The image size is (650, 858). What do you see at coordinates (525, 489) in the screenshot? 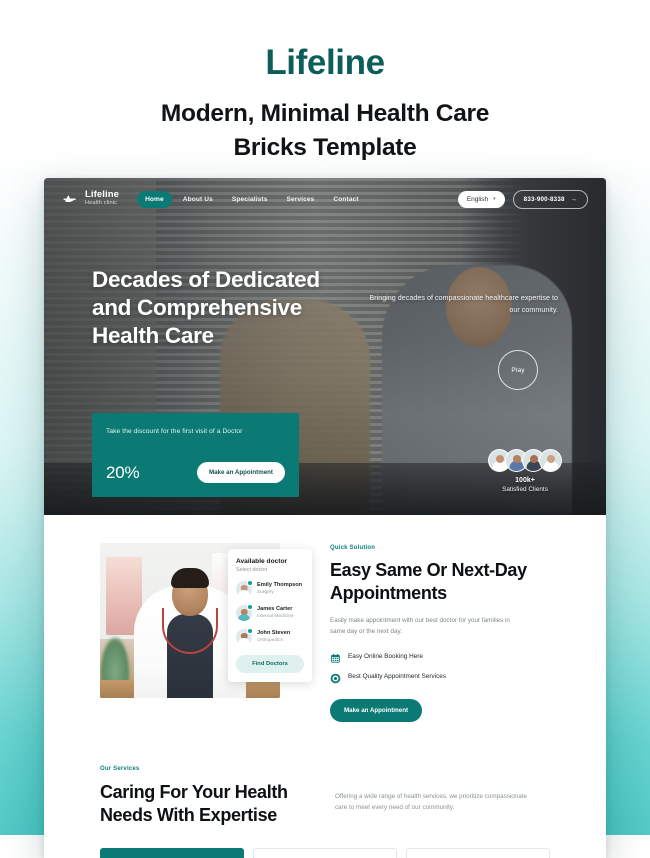
I see `clients-caption: Satisfied Clients` at bounding box center [525, 489].